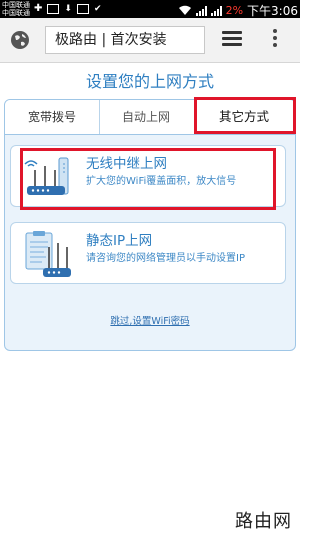 This screenshot has height=533, width=320. Describe the element at coordinates (16, 13) in the screenshot. I see `carrier-label-secondary: 中国联通` at that location.